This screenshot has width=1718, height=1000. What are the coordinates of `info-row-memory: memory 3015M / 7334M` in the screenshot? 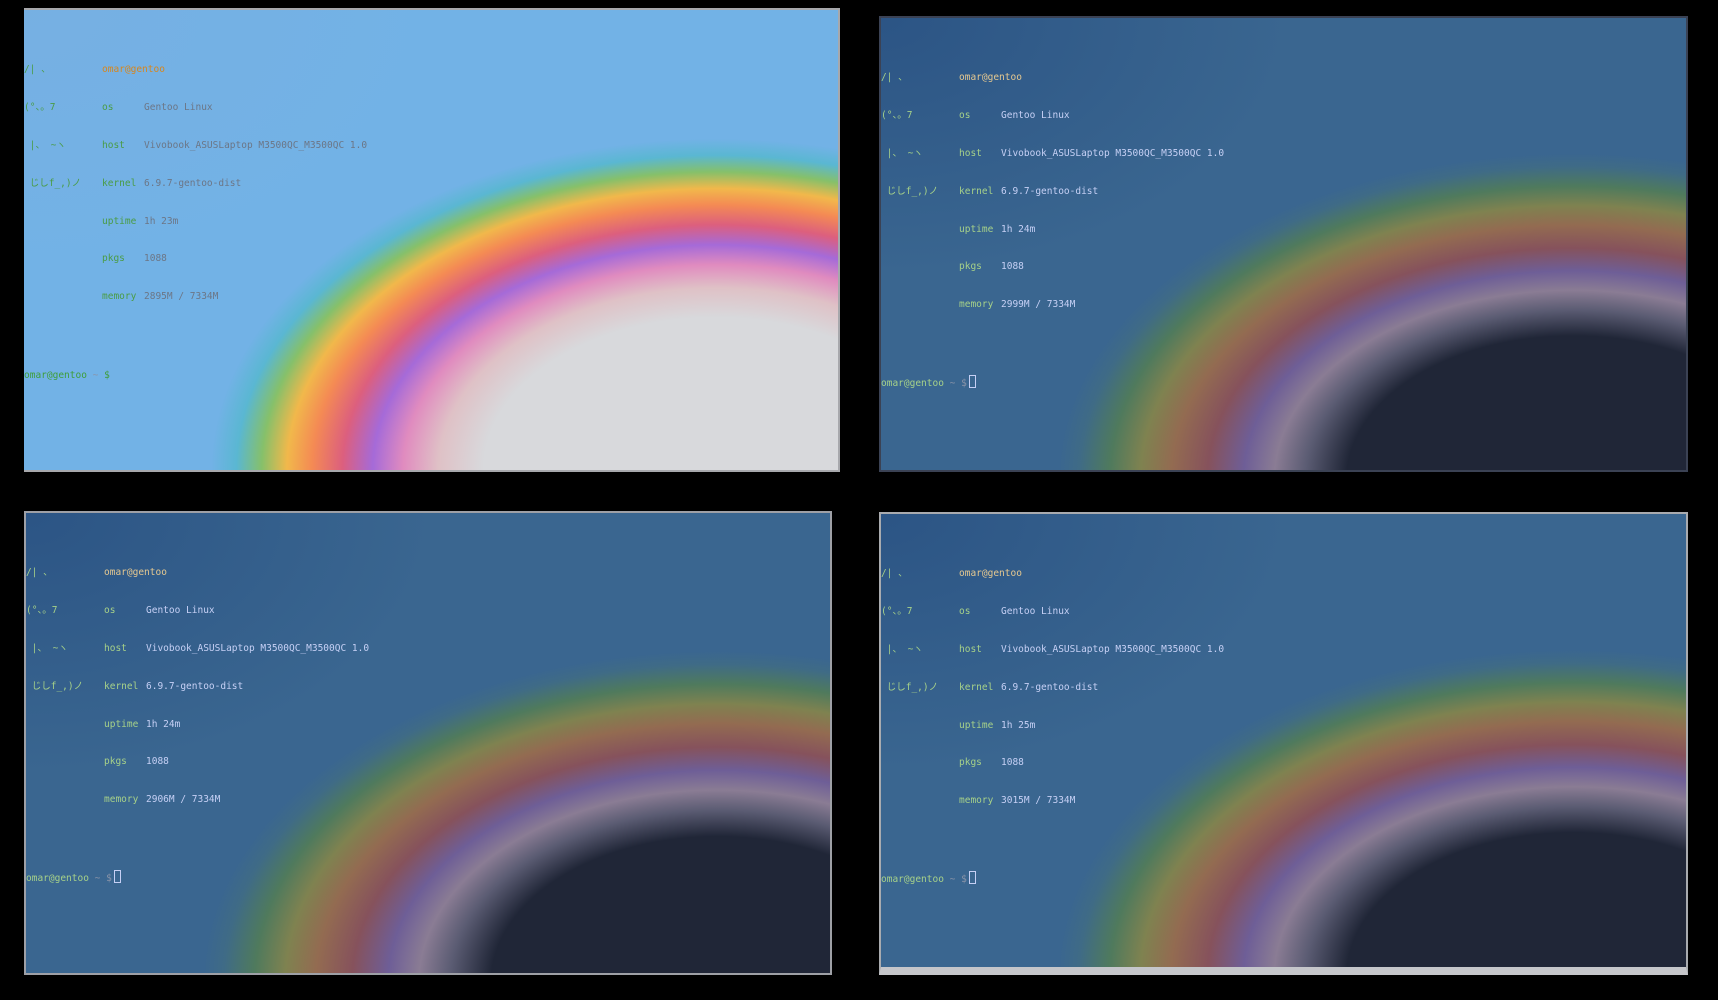 It's located at (1017, 801).